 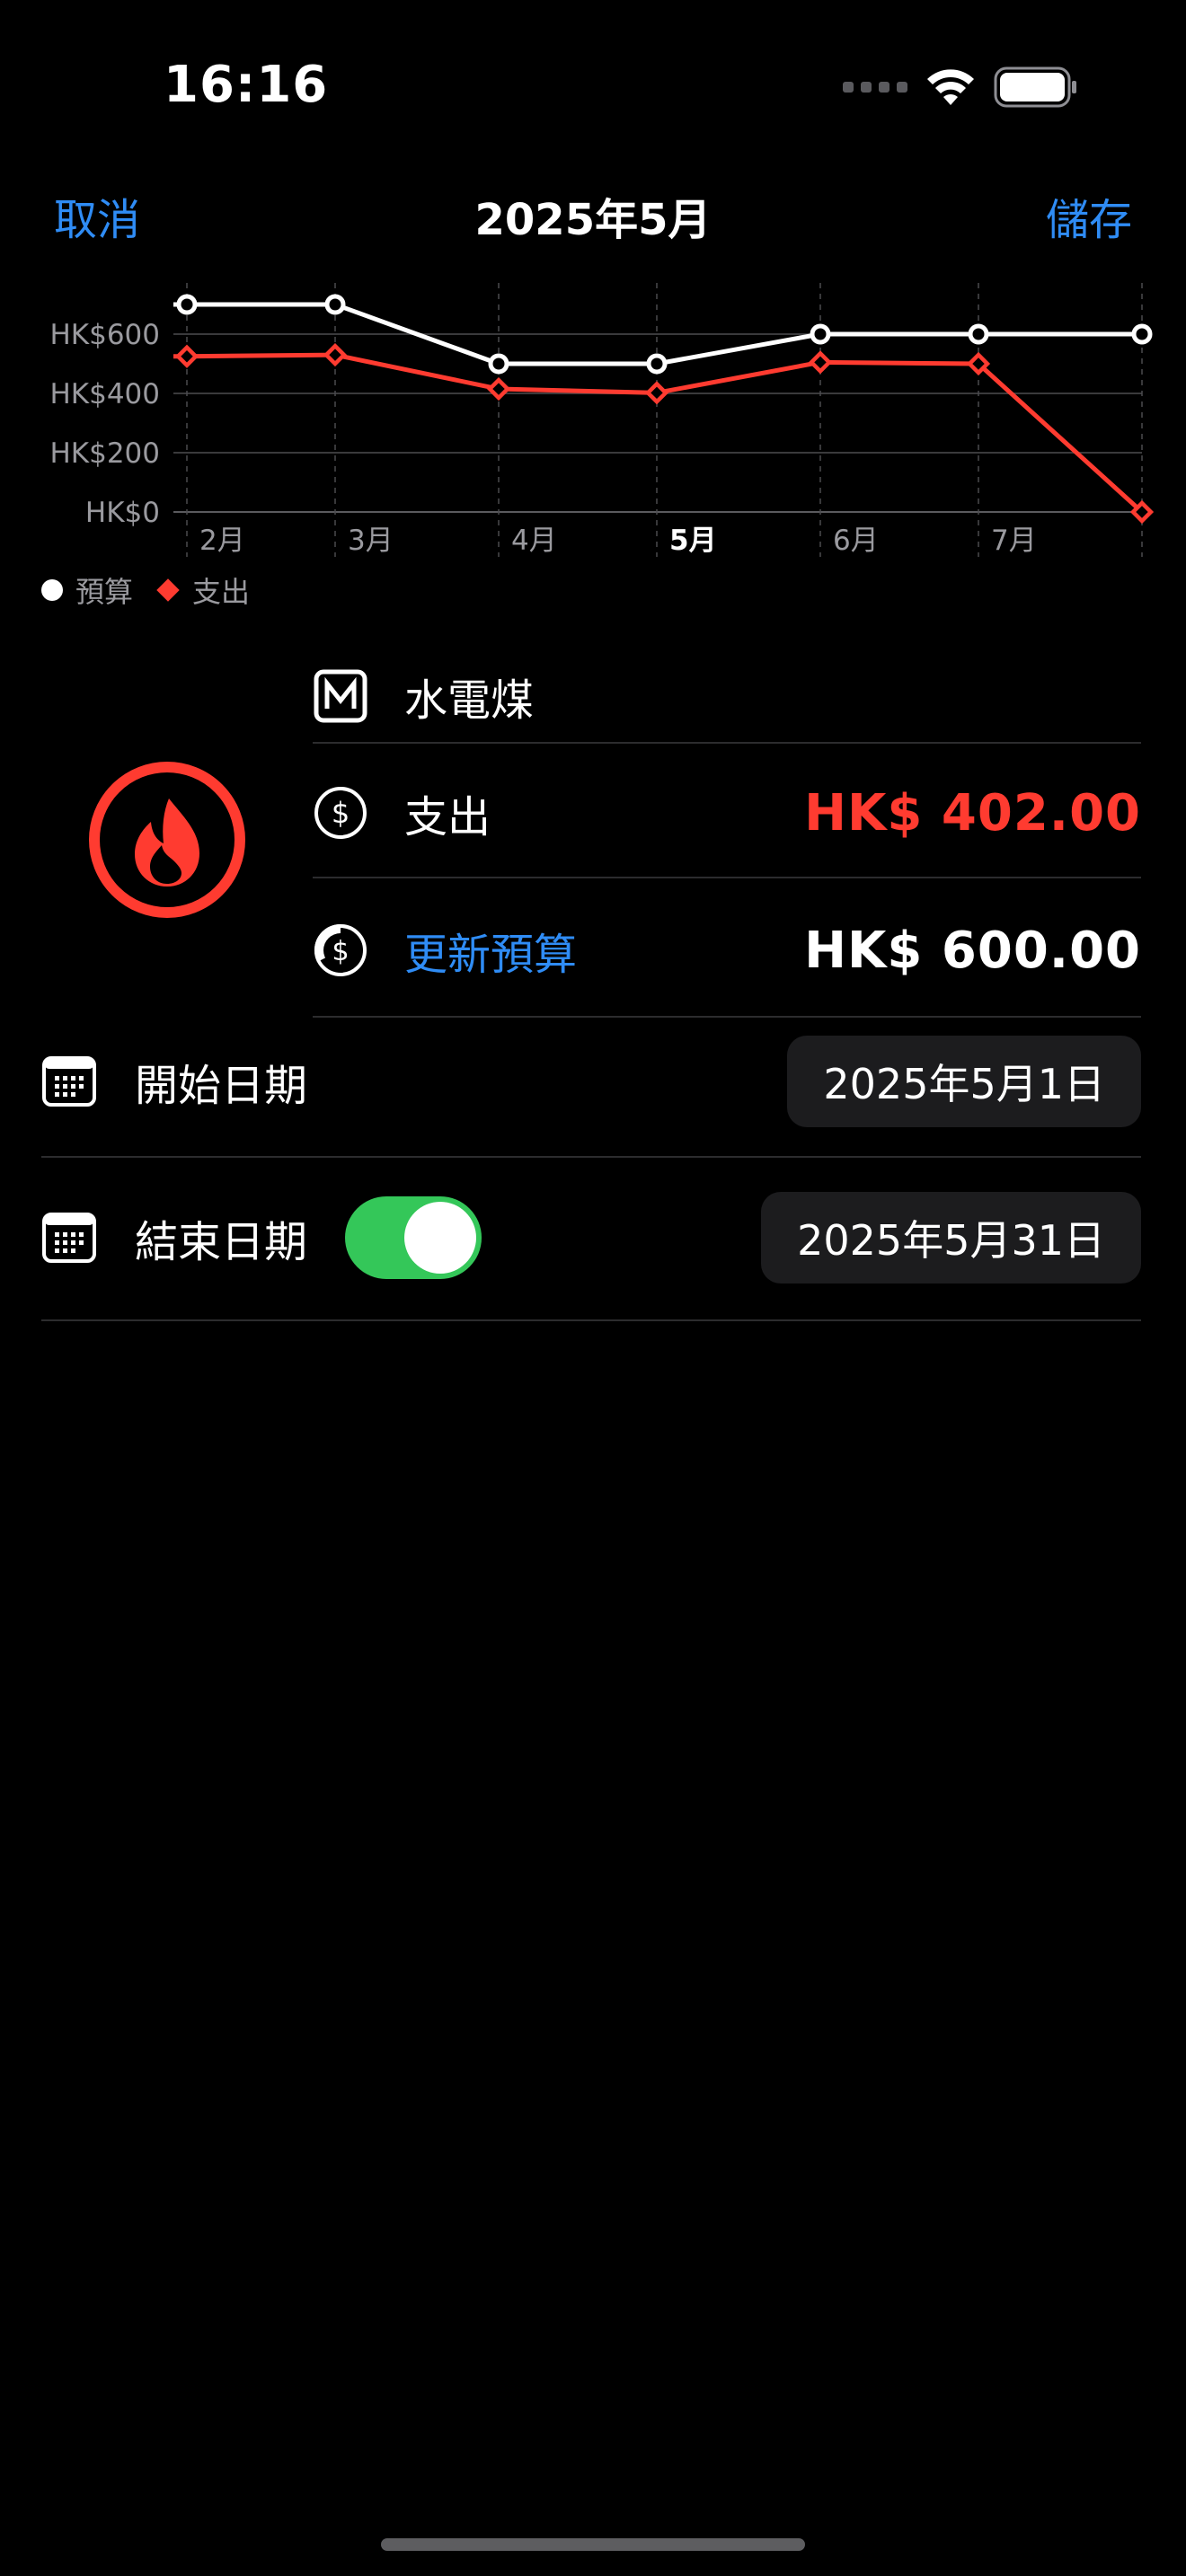 I want to click on flame-icon, so click(x=167, y=840).